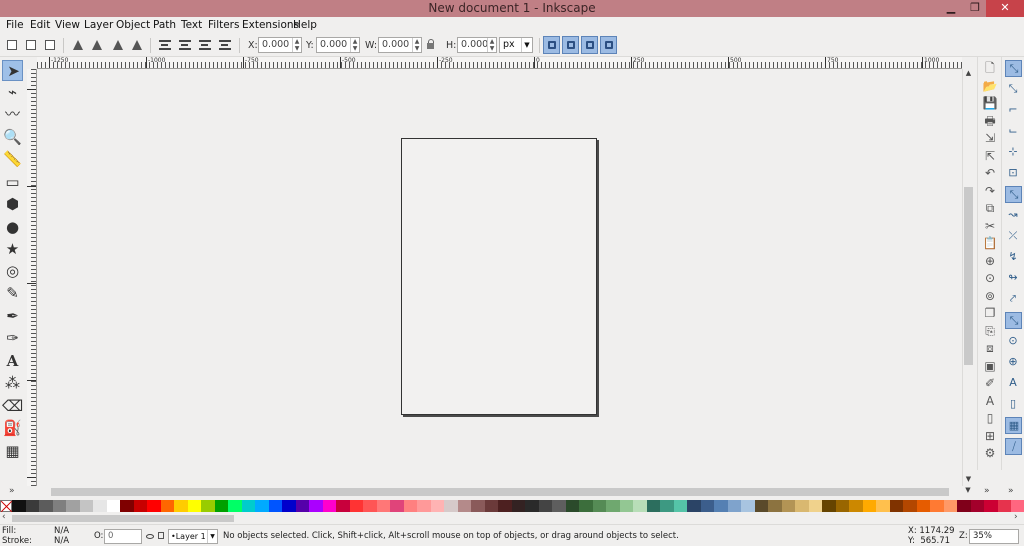 The width and height of the screenshot is (1024, 546). What do you see at coordinates (61, 541) in the screenshot?
I see `stroke-value: N/A` at bounding box center [61, 541].